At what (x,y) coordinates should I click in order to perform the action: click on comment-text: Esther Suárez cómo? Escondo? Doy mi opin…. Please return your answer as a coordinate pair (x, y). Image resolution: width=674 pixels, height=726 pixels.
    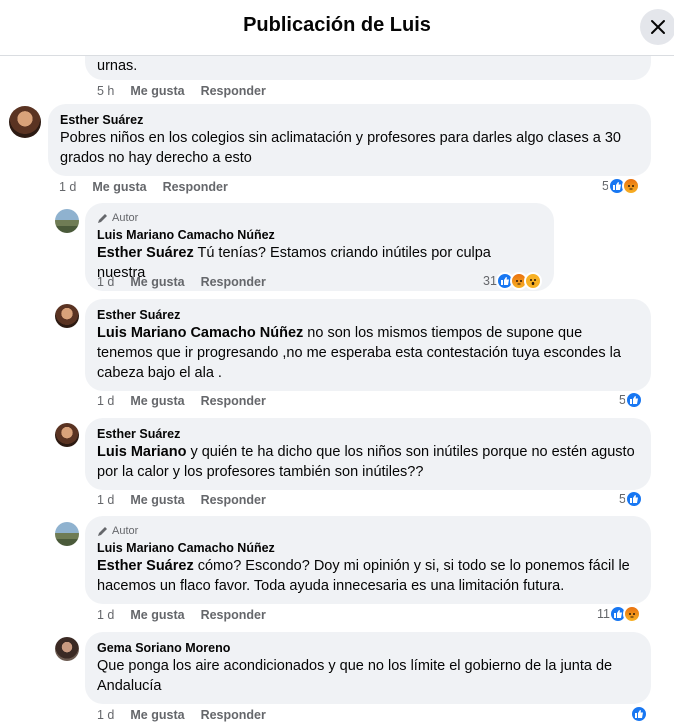
    Looking at the image, I should click on (368, 576).